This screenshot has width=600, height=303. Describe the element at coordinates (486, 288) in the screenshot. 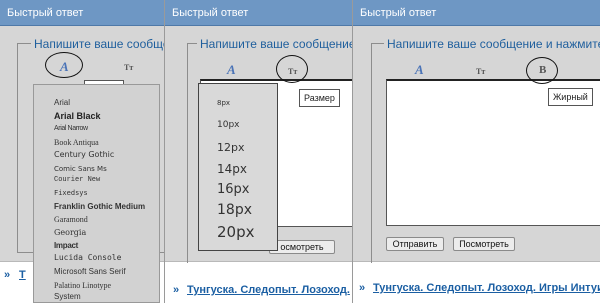

I see `panel-3-link: Тунгуска. Следопыт. Лозоход. Игры Интуи` at that location.